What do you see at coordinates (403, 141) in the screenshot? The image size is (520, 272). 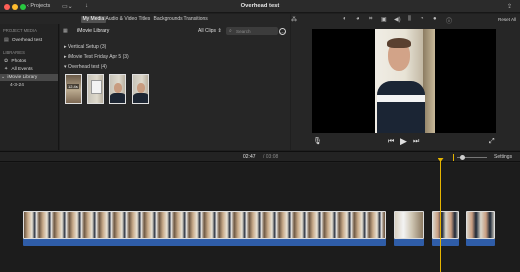 I see `play-icon: ▶` at bounding box center [403, 141].